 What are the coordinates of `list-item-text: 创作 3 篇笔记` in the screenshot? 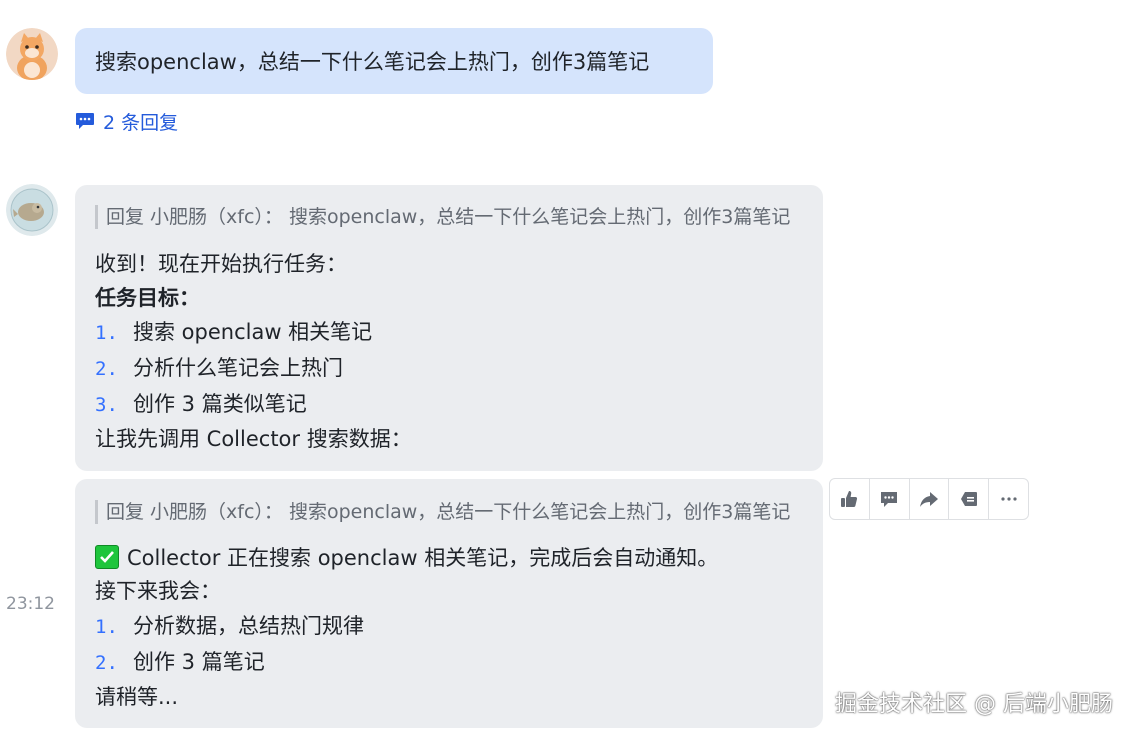 It's located at (199, 662).